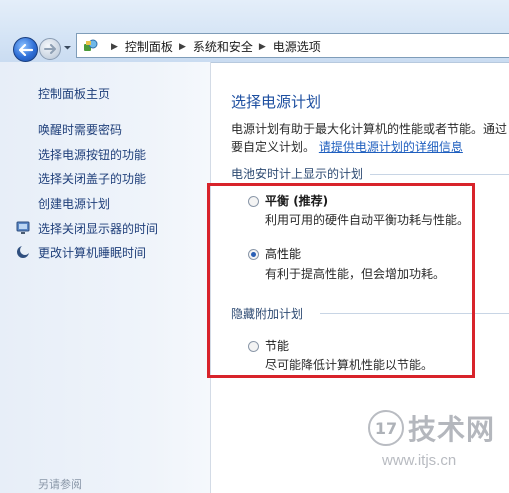  What do you see at coordinates (254, 31) in the screenshot?
I see `navigation-bar: ▶ 控制面板 ▶ 系统和安全 ▶ 电源选项` at bounding box center [254, 31].